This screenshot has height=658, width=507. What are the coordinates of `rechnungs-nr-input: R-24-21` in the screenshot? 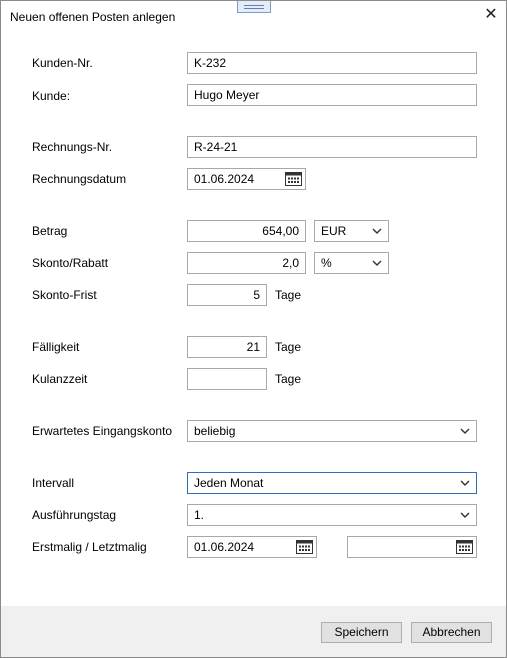 It's located at (332, 147).